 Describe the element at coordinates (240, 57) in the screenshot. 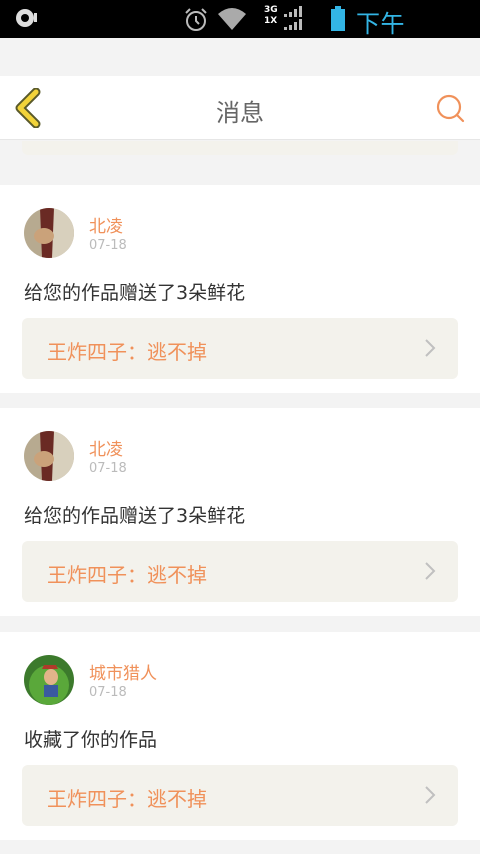

I see `top-spacer` at that location.